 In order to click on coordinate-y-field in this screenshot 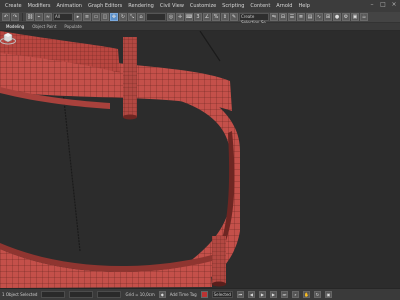, I will do `click(81, 294)`.